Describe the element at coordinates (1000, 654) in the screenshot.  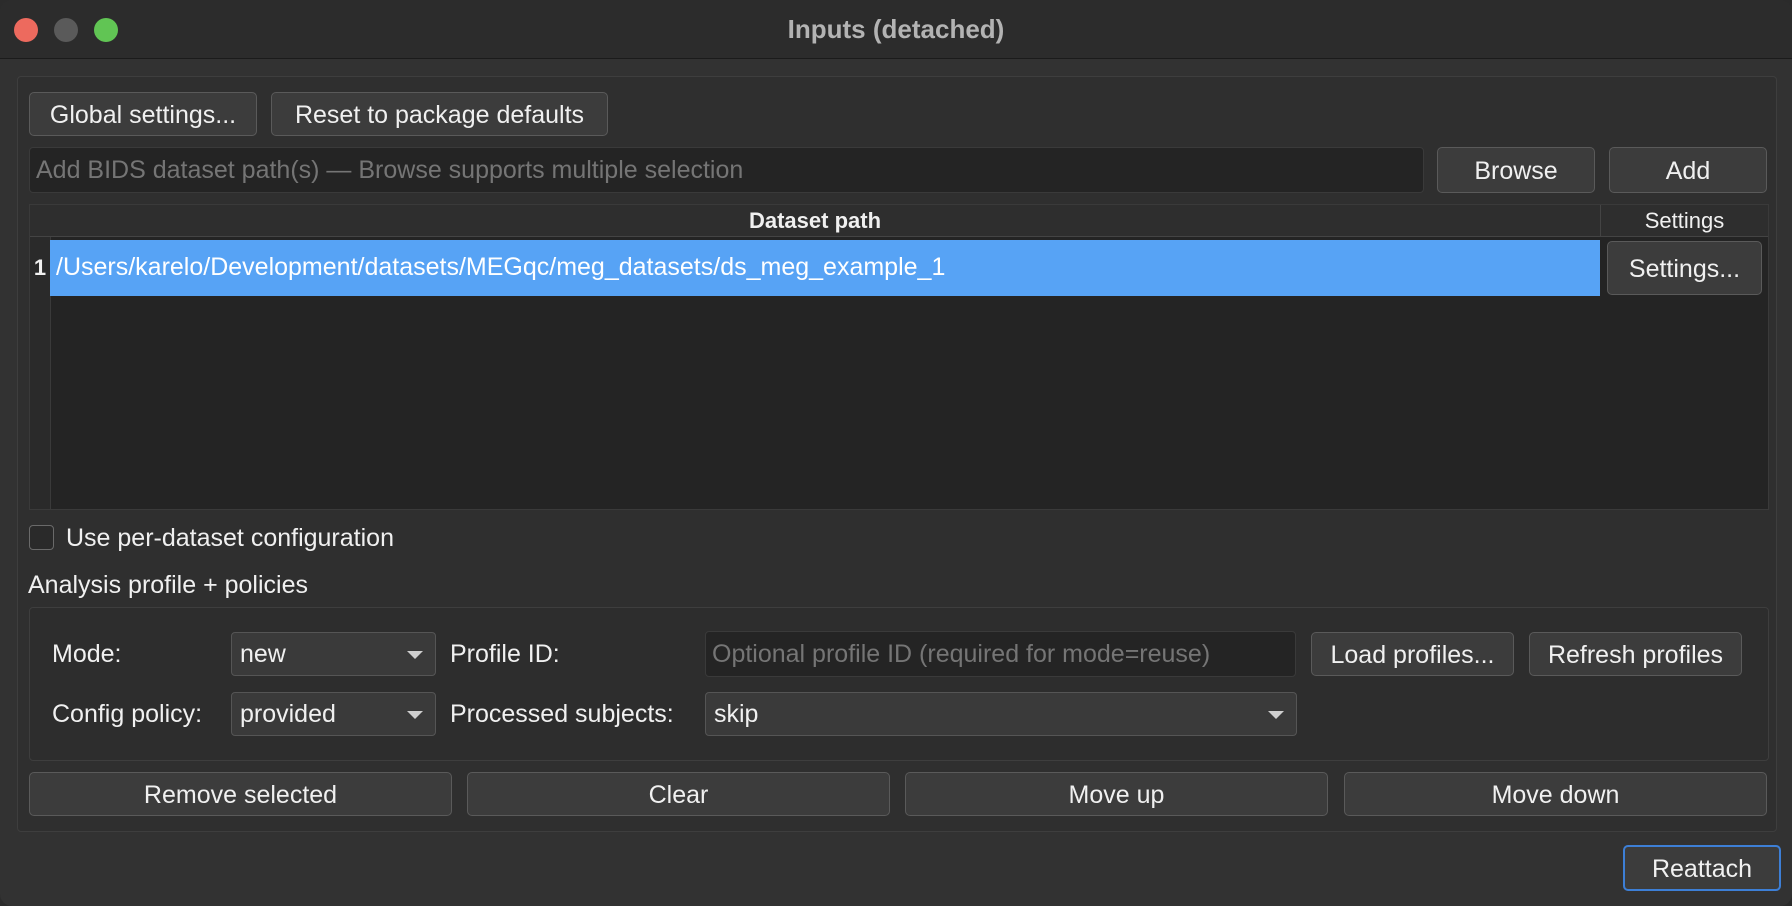
I see `profile-id-input` at that location.